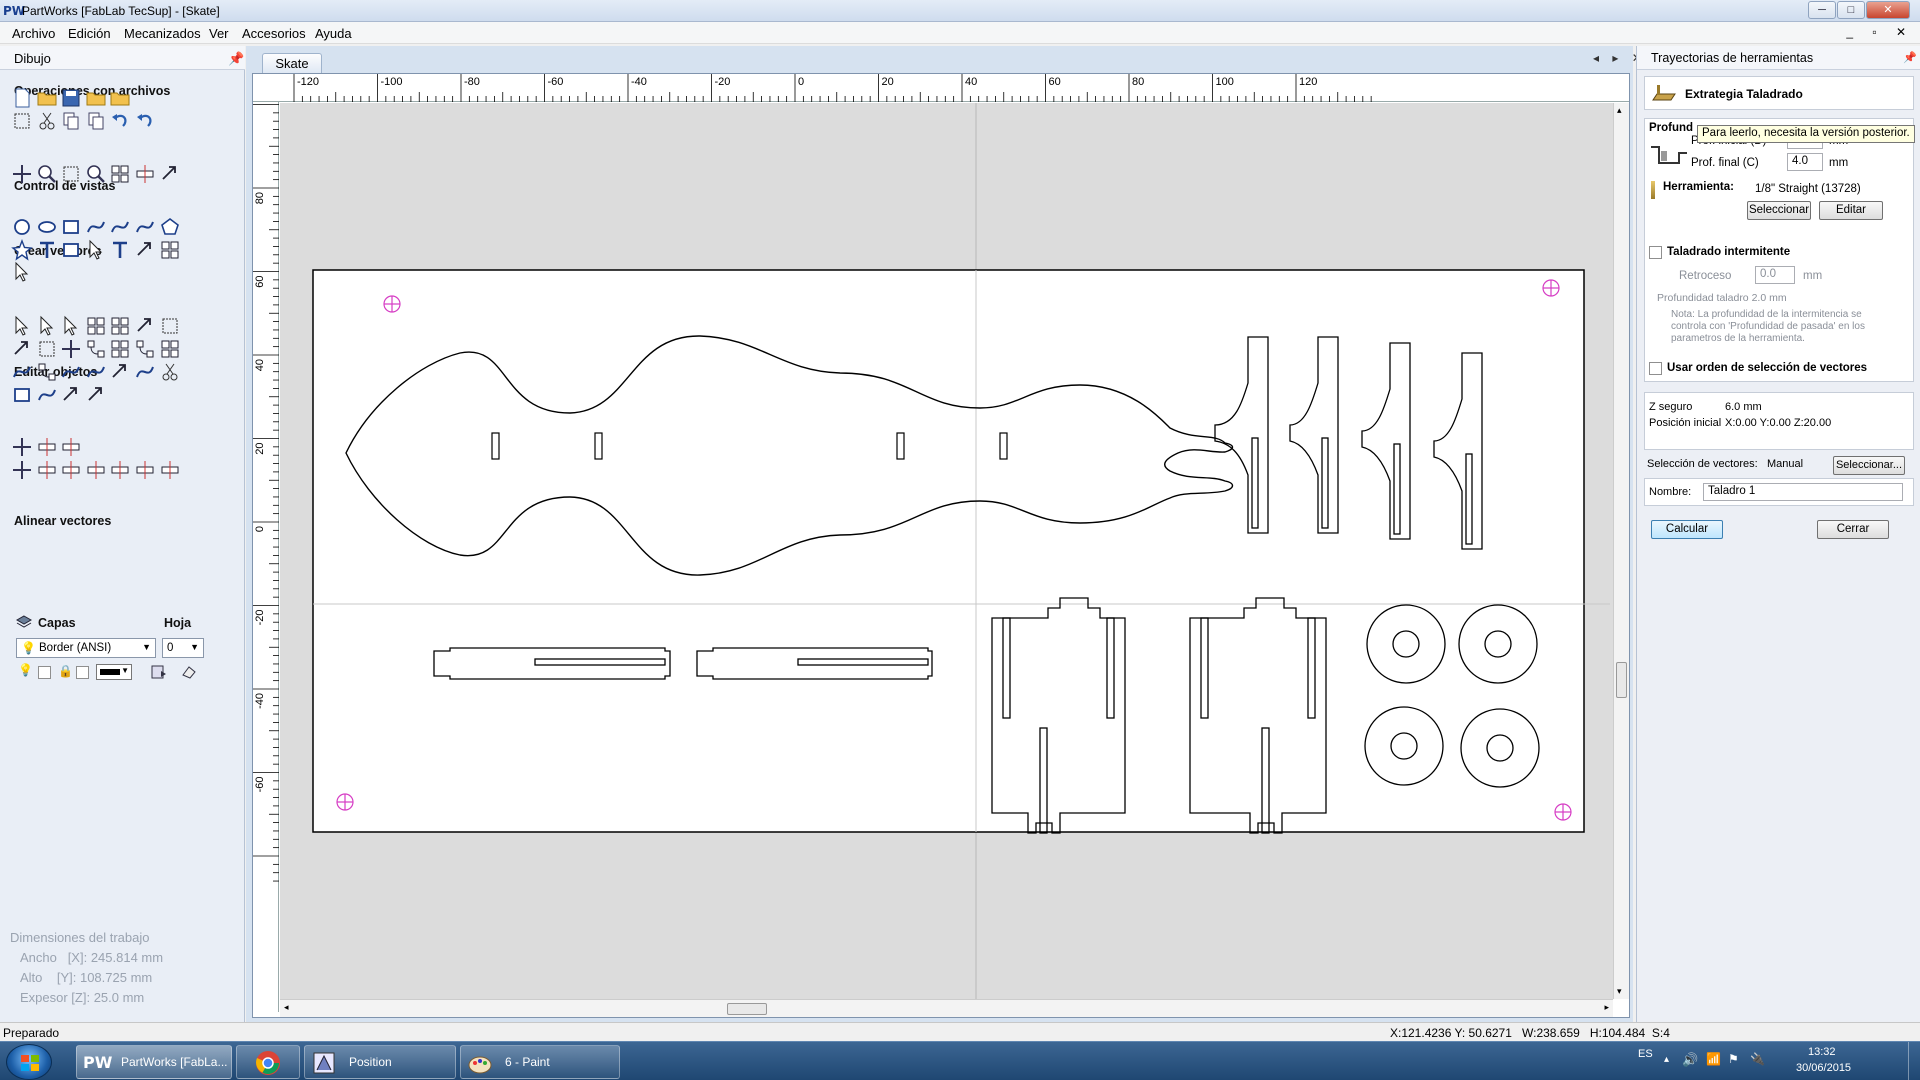 The width and height of the screenshot is (1920, 1080). What do you see at coordinates (47, 372) in the screenshot?
I see `trim-icon` at bounding box center [47, 372].